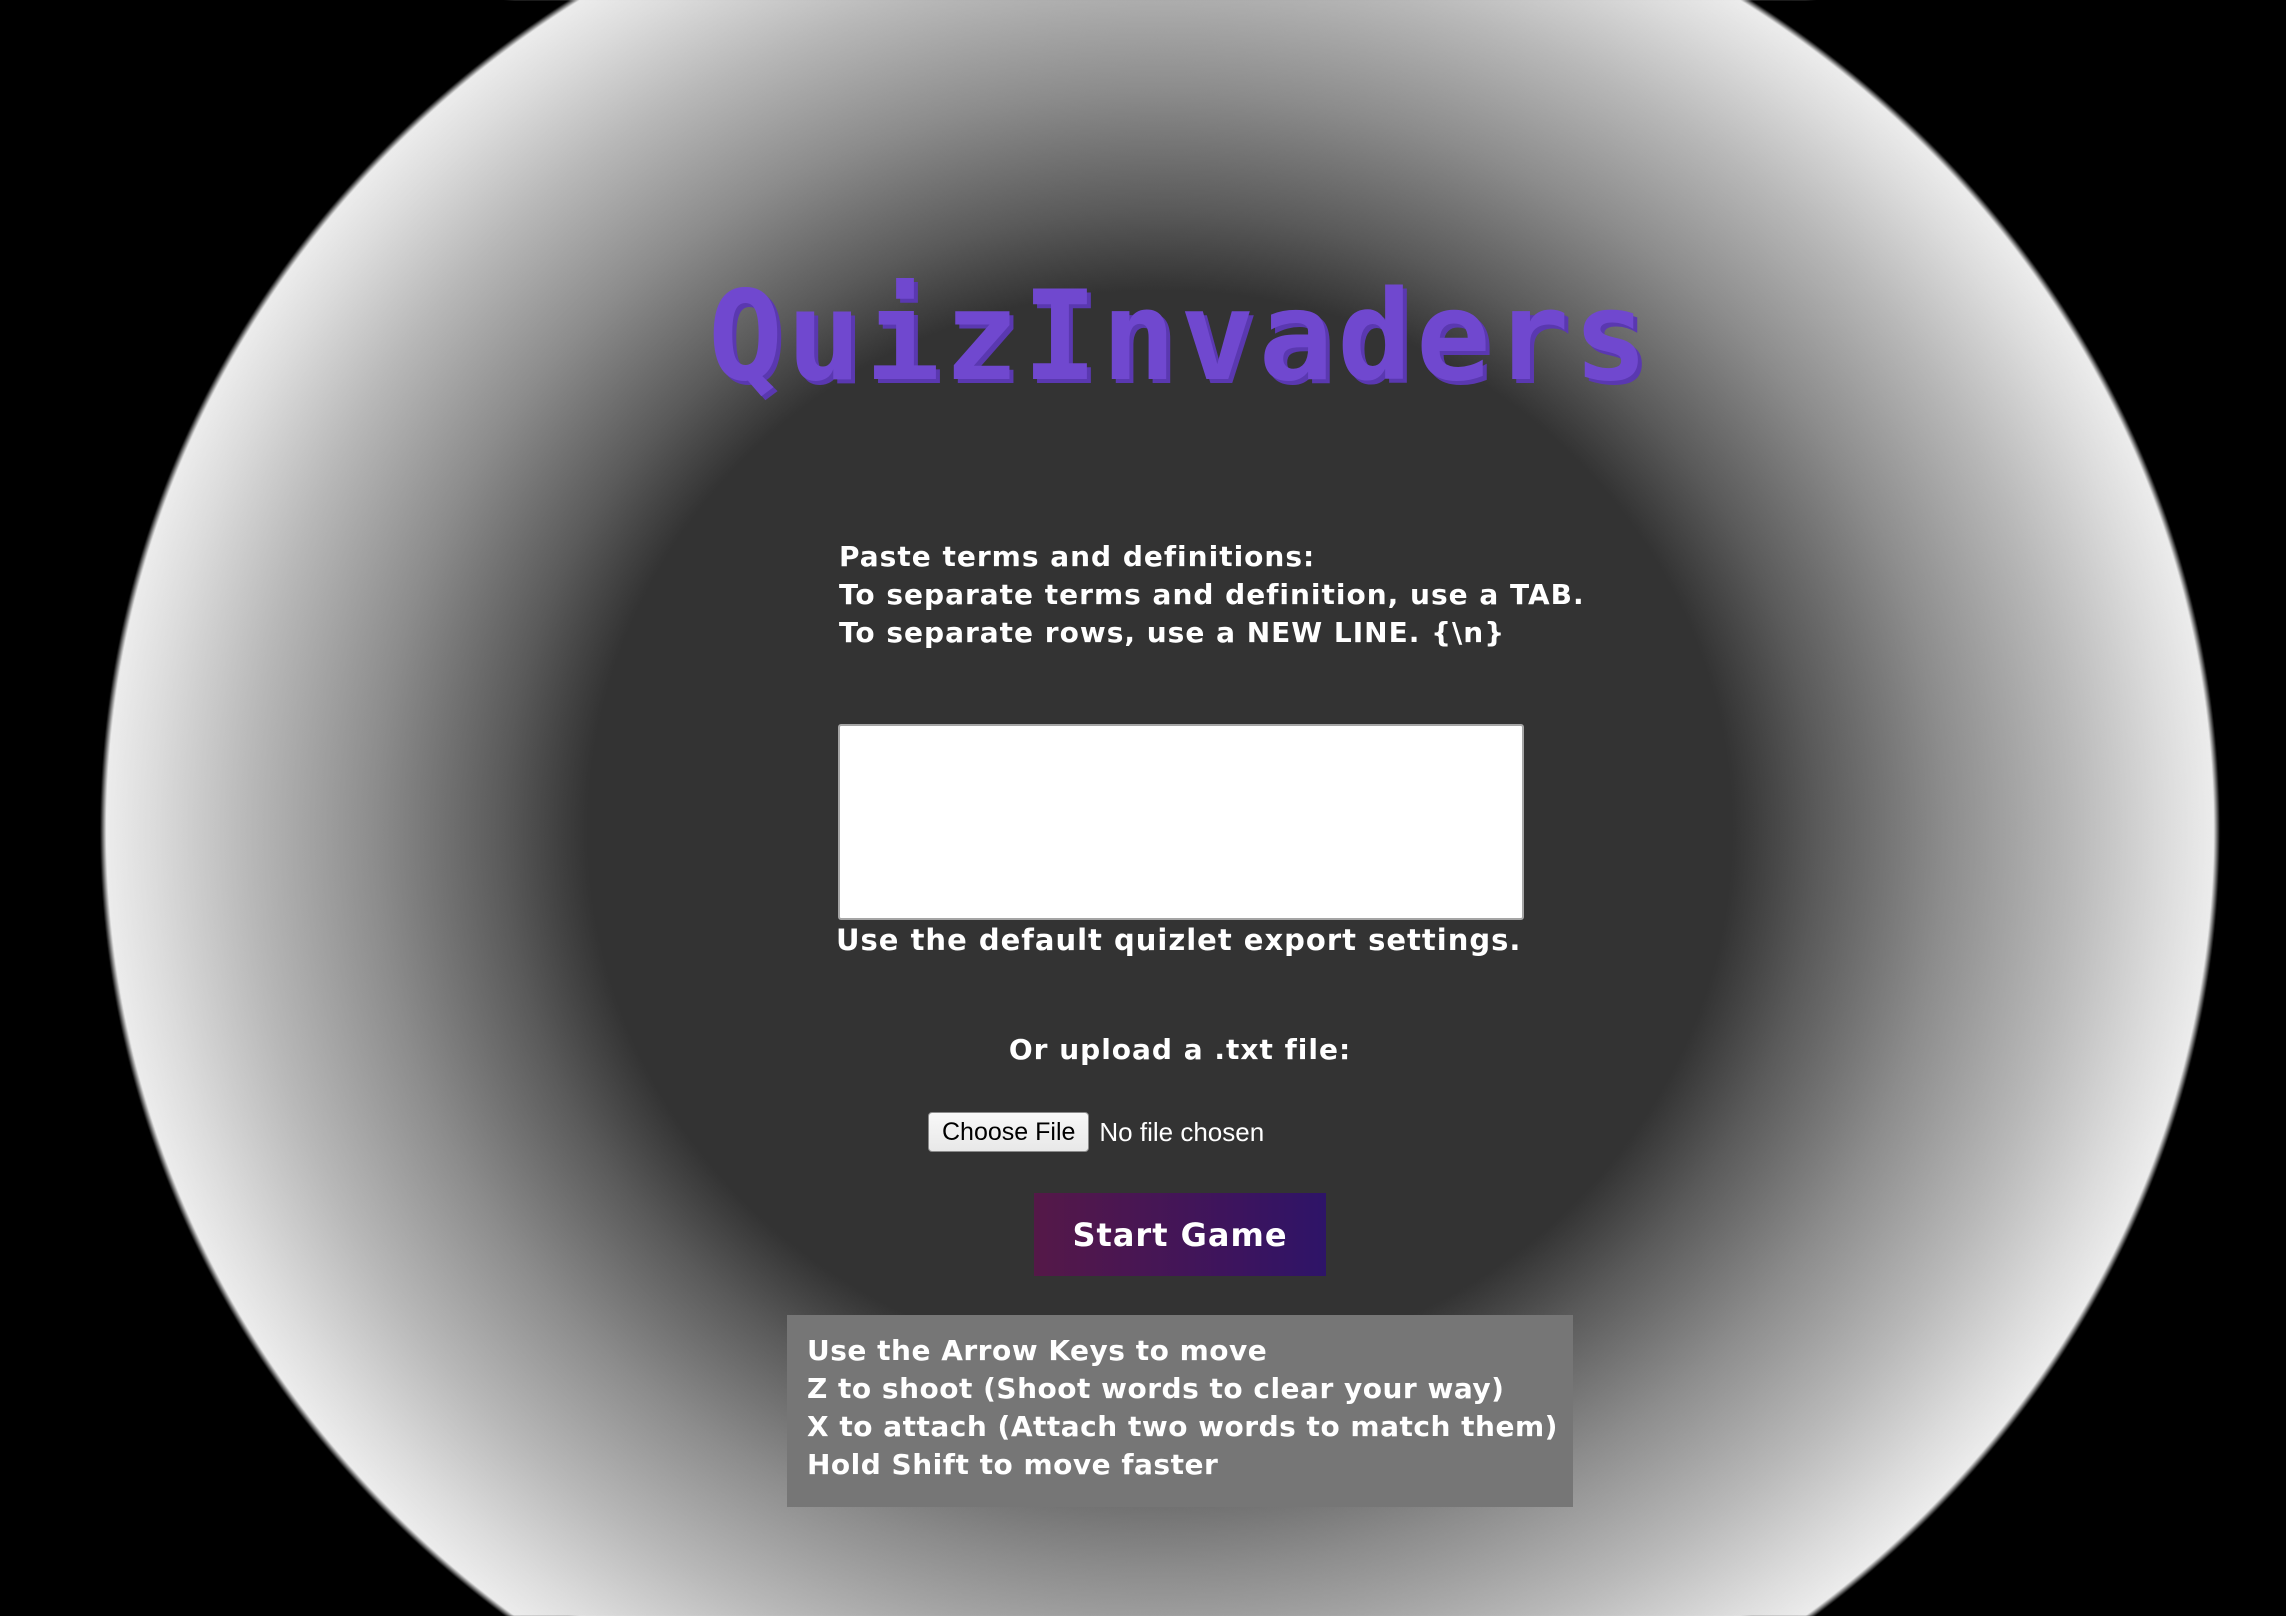 This screenshot has width=2286, height=1616. Describe the element at coordinates (1009, 1132) in the screenshot. I see `choose-file-button: Choose File` at that location.